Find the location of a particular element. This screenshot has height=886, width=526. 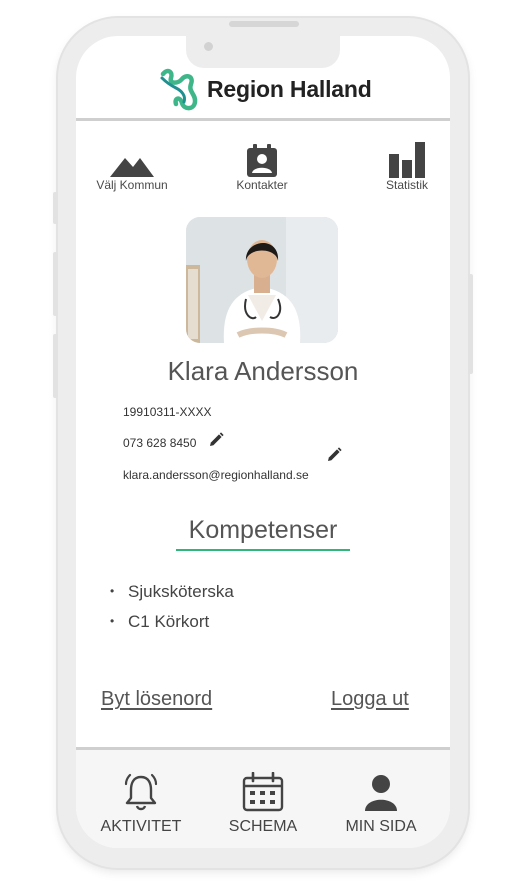

competence-label: C1 Körkort is located at coordinates (169, 621).